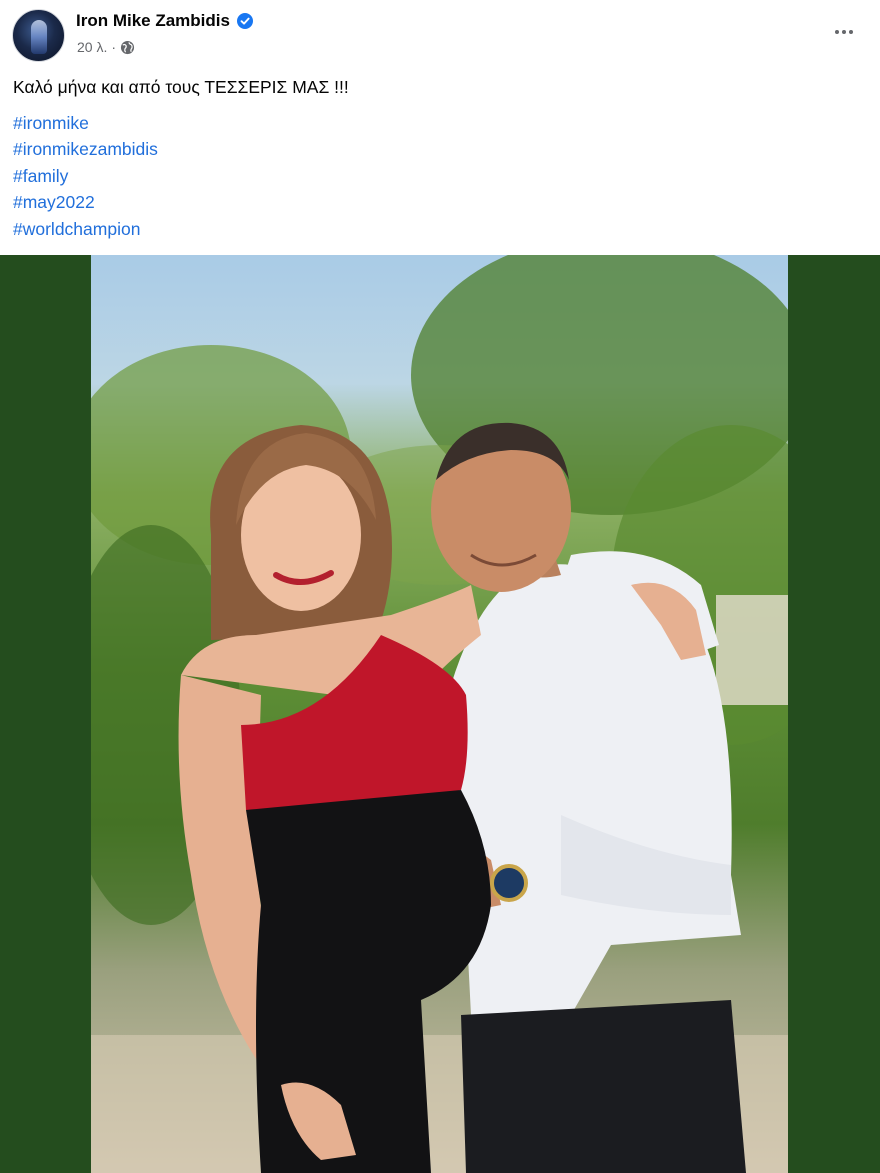 This screenshot has height=1173, width=880. I want to click on post-timestamp: 20 λ., so click(92, 47).